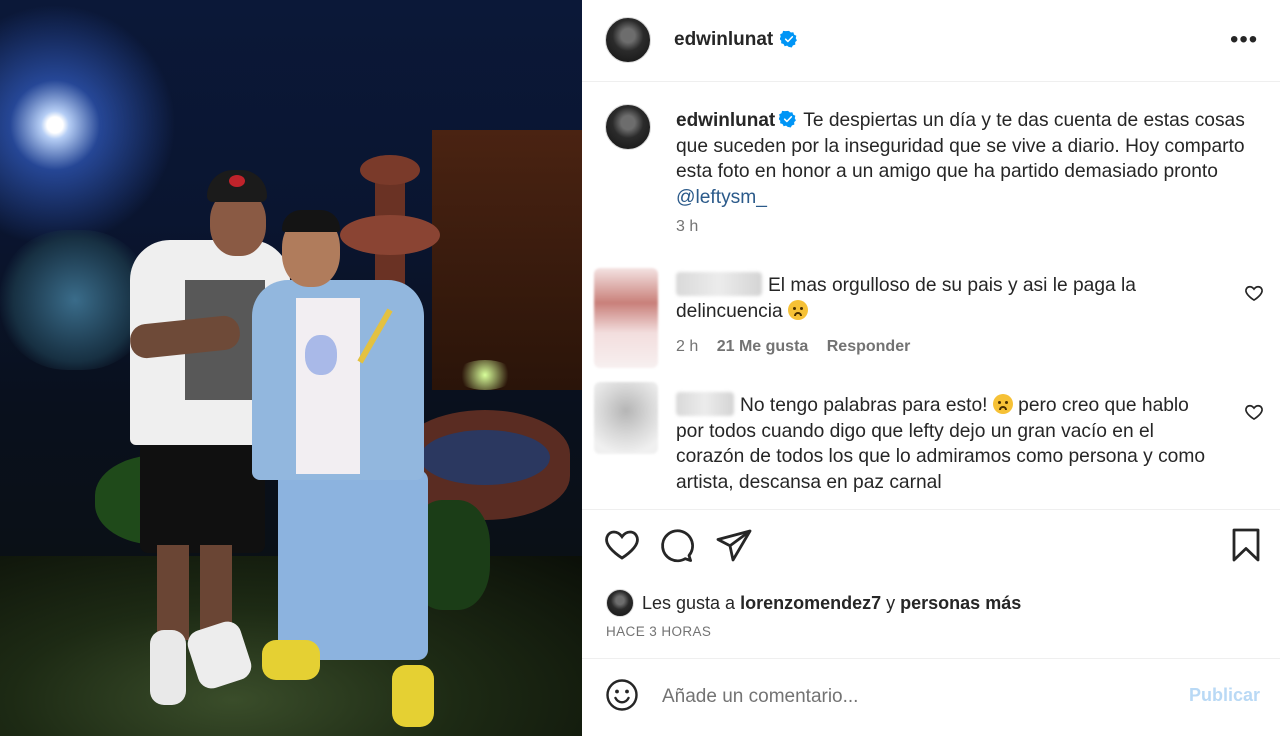 The width and height of the screenshot is (1280, 736). What do you see at coordinates (798, 309) in the screenshot?
I see `sad-face-emoji` at bounding box center [798, 309].